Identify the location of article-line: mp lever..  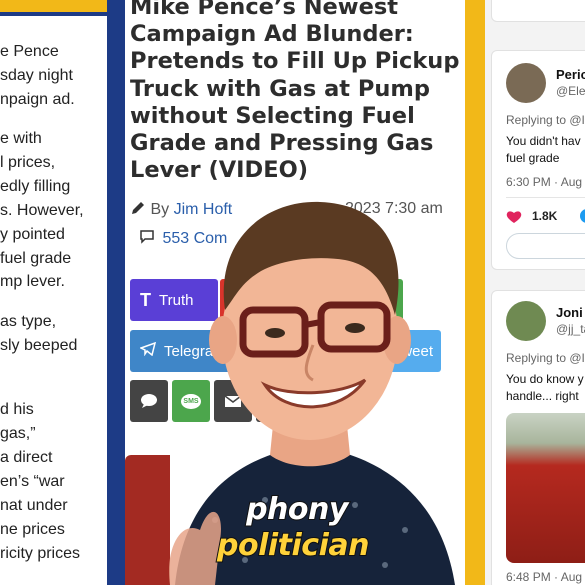
(32, 281).